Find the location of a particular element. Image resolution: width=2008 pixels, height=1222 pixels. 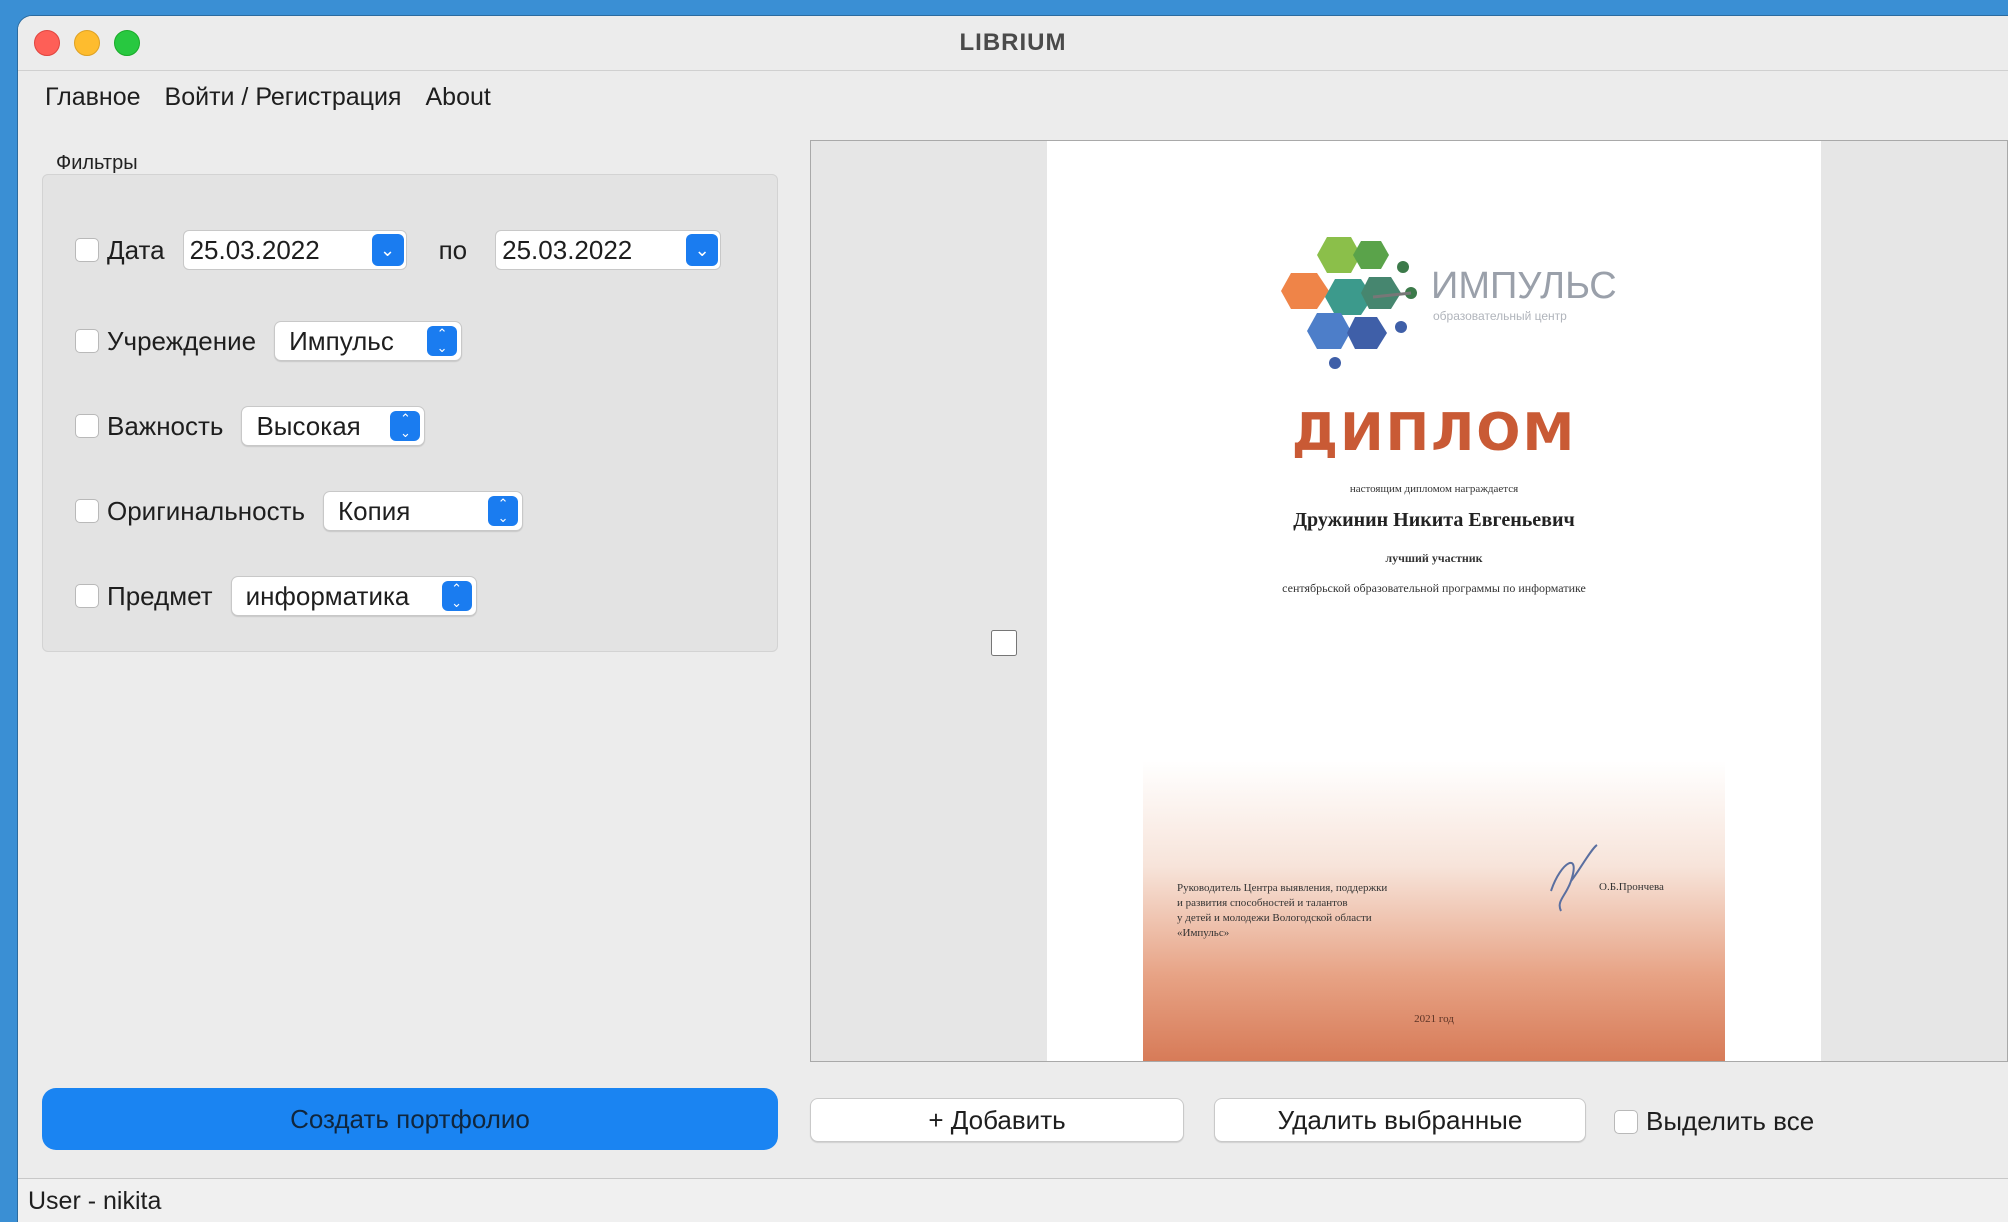

date-filter-checkbox is located at coordinates (87, 250).